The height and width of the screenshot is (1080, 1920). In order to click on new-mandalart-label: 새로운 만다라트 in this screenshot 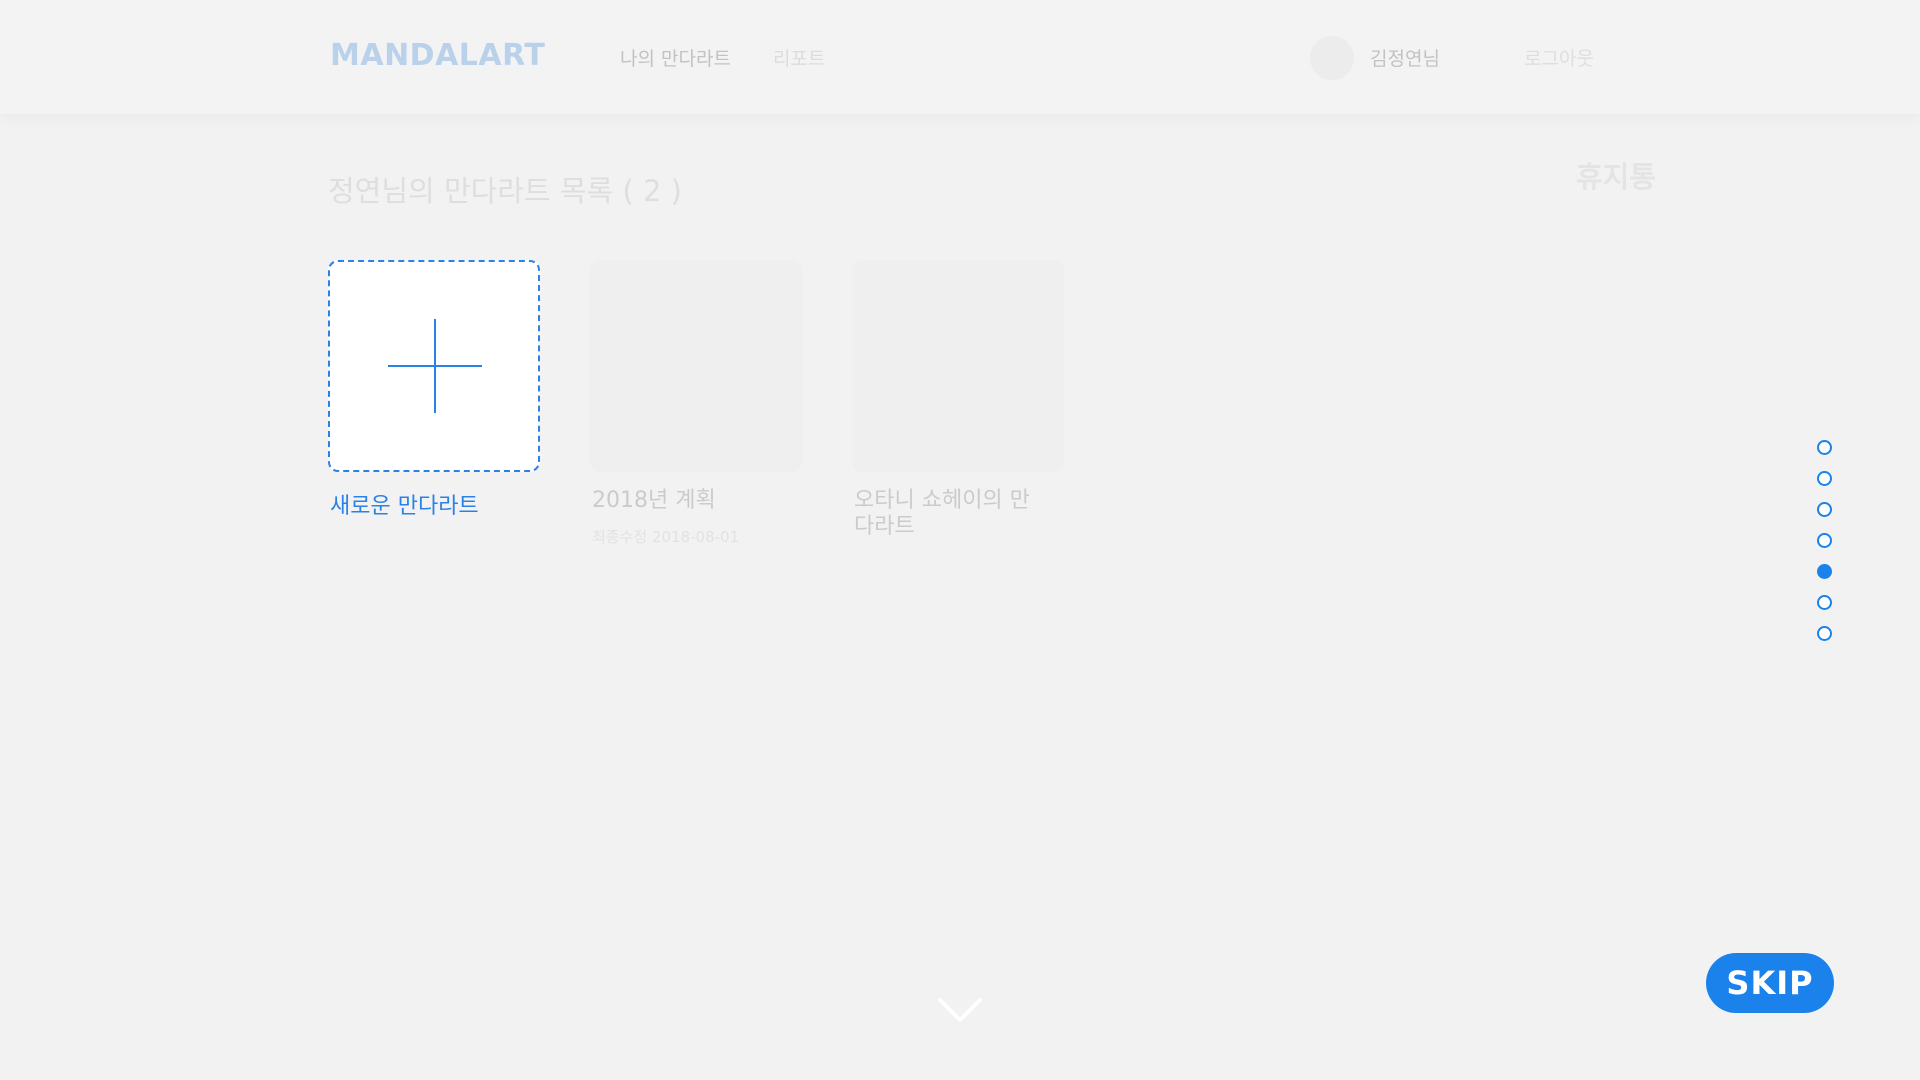, I will do `click(404, 504)`.